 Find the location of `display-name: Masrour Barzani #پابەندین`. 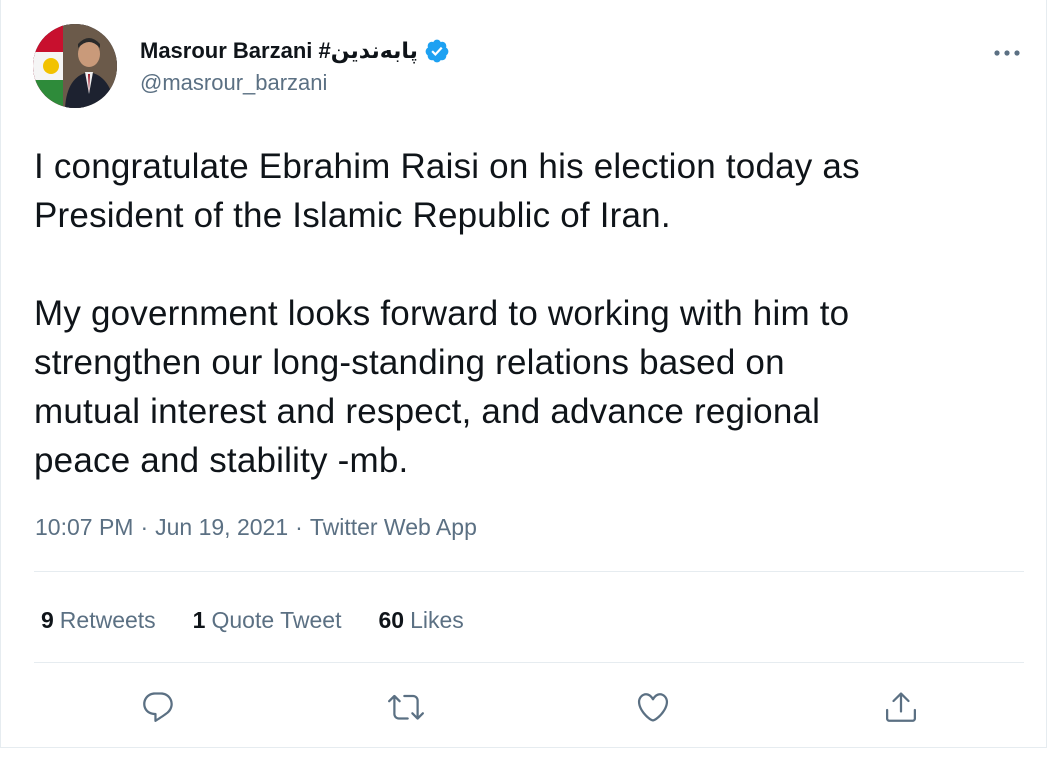

display-name: Masrour Barzani #پابەندین is located at coordinates (279, 51).